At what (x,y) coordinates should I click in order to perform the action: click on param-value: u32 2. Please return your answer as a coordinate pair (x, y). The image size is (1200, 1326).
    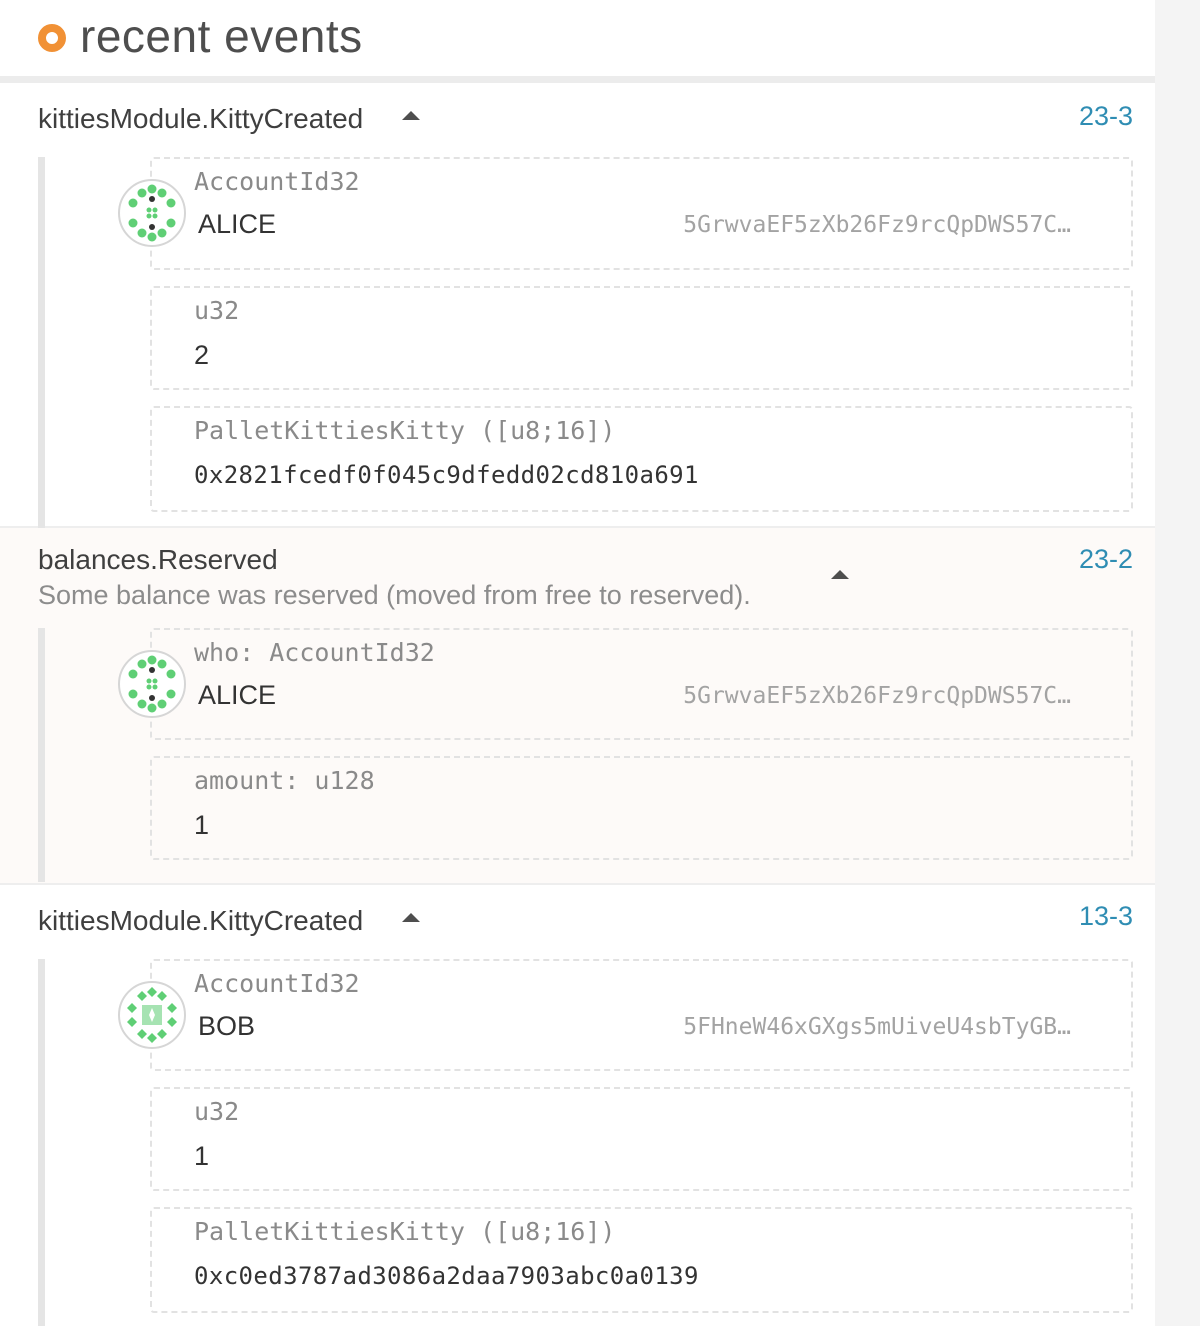
    Looking at the image, I should click on (641, 338).